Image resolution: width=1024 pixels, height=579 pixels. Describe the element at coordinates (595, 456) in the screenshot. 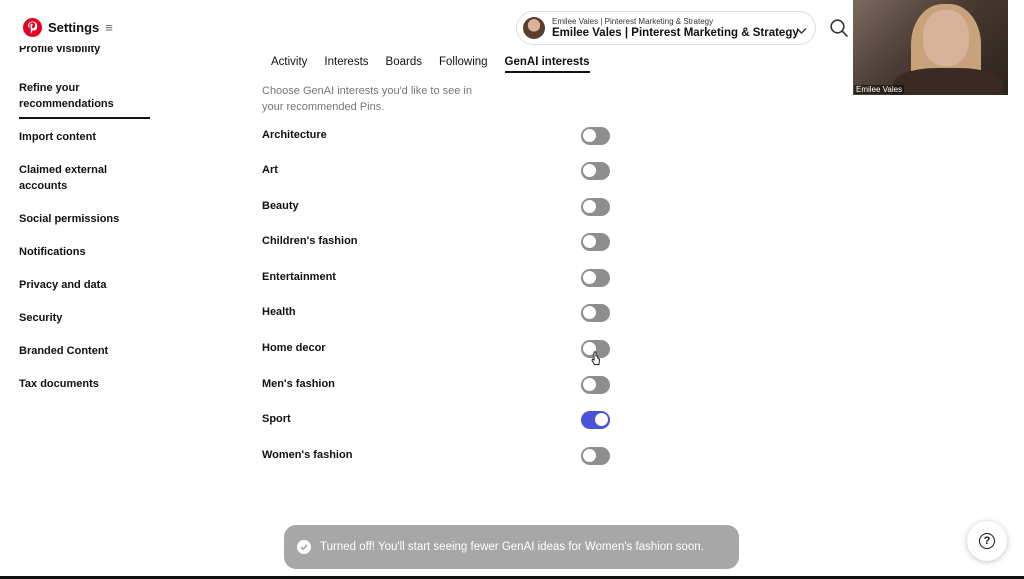

I see `toggle-womens-fashion` at that location.